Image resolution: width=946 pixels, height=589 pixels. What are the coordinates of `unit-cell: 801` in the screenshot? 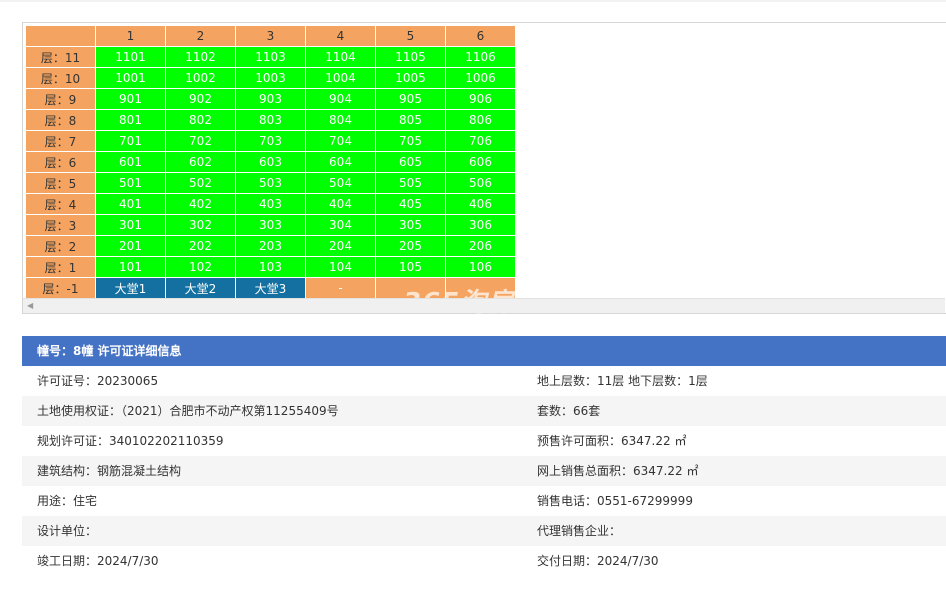 It's located at (130, 120).